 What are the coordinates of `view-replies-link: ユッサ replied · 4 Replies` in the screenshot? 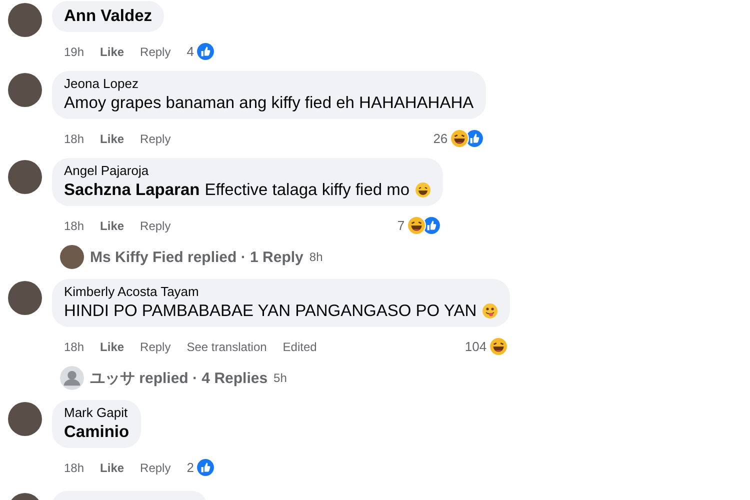 It's located at (179, 378).